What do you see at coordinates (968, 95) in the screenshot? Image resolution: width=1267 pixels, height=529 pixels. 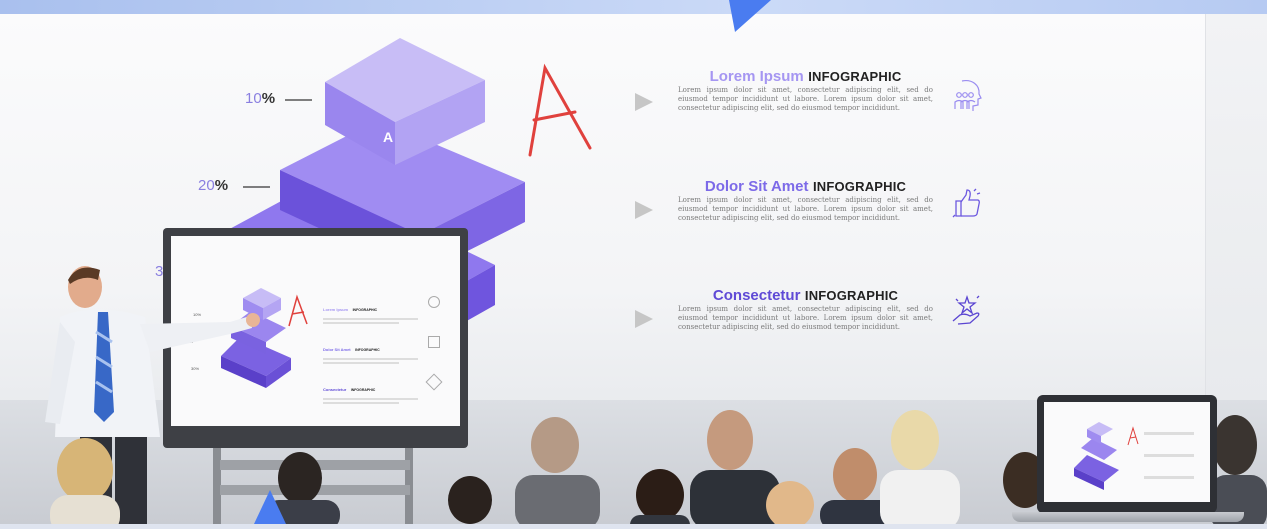 I see `team-head-icon` at bounding box center [968, 95].